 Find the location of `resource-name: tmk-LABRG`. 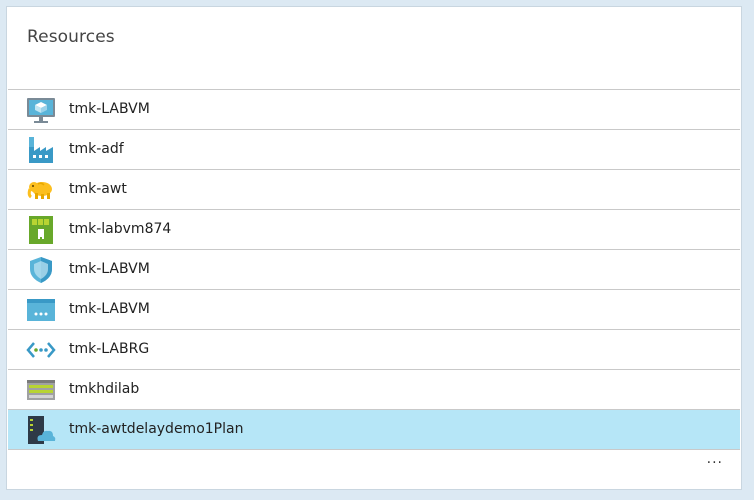

resource-name: tmk-LABRG is located at coordinates (109, 349).